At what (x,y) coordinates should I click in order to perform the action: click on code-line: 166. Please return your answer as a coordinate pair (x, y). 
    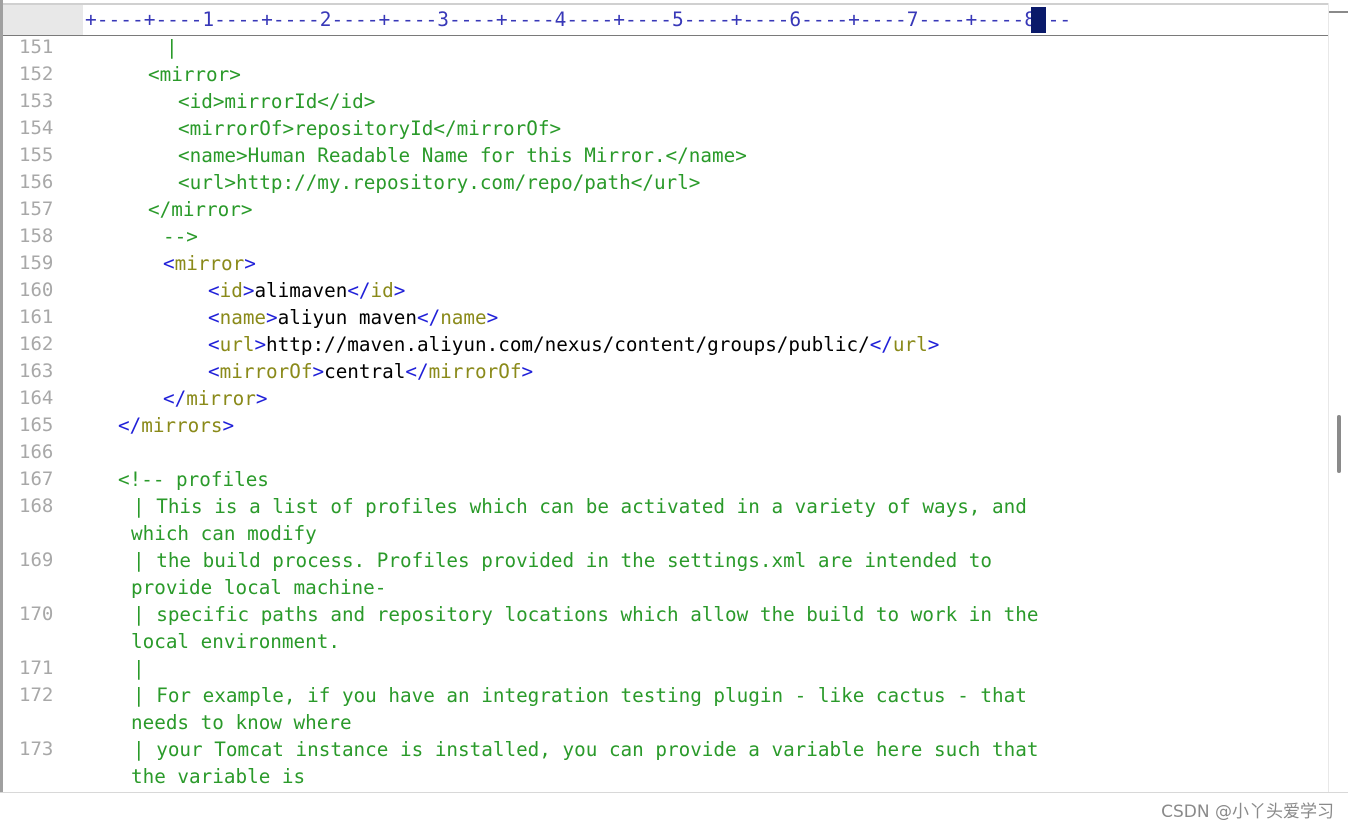
    Looking at the image, I should click on (663, 452).